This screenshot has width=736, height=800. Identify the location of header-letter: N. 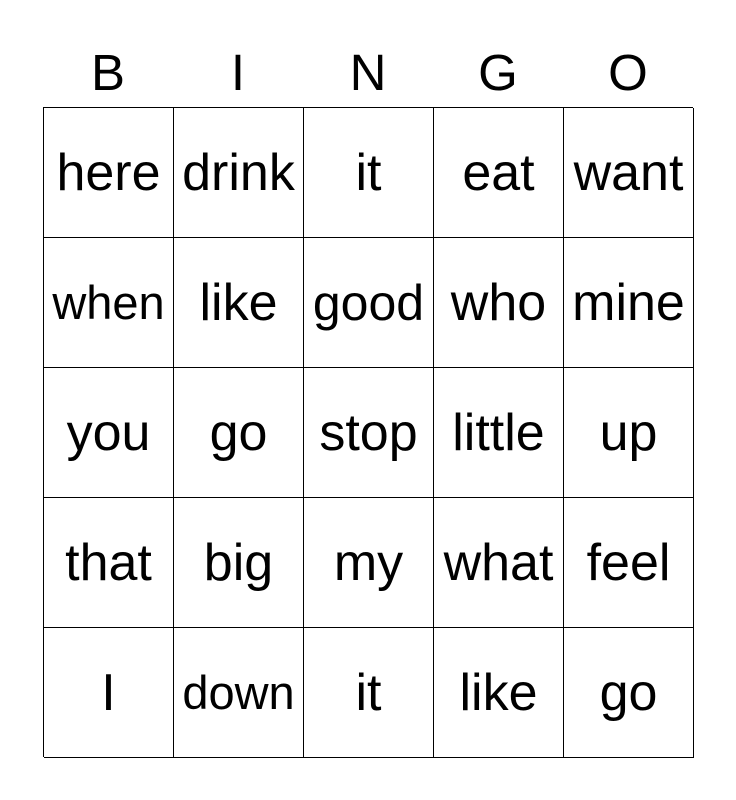
(368, 72).